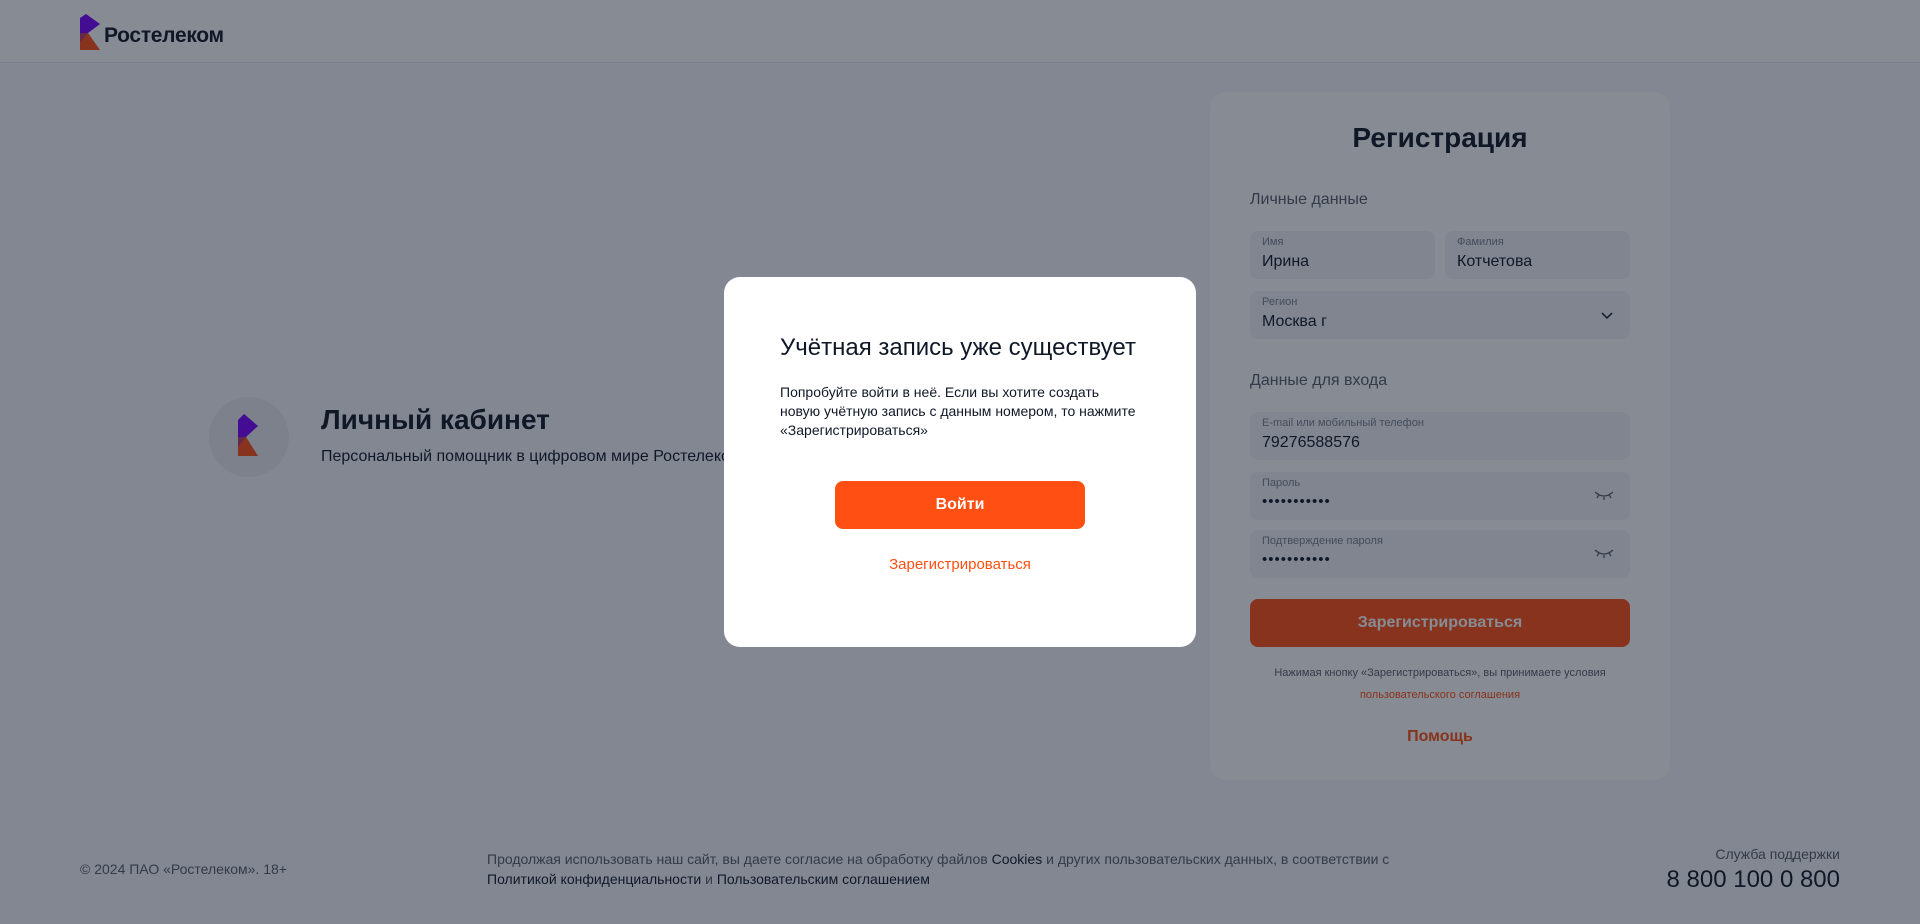 This screenshot has height=924, width=1920. What do you see at coordinates (958, 347) in the screenshot?
I see `dialog-title: Учётная запись уже существует` at bounding box center [958, 347].